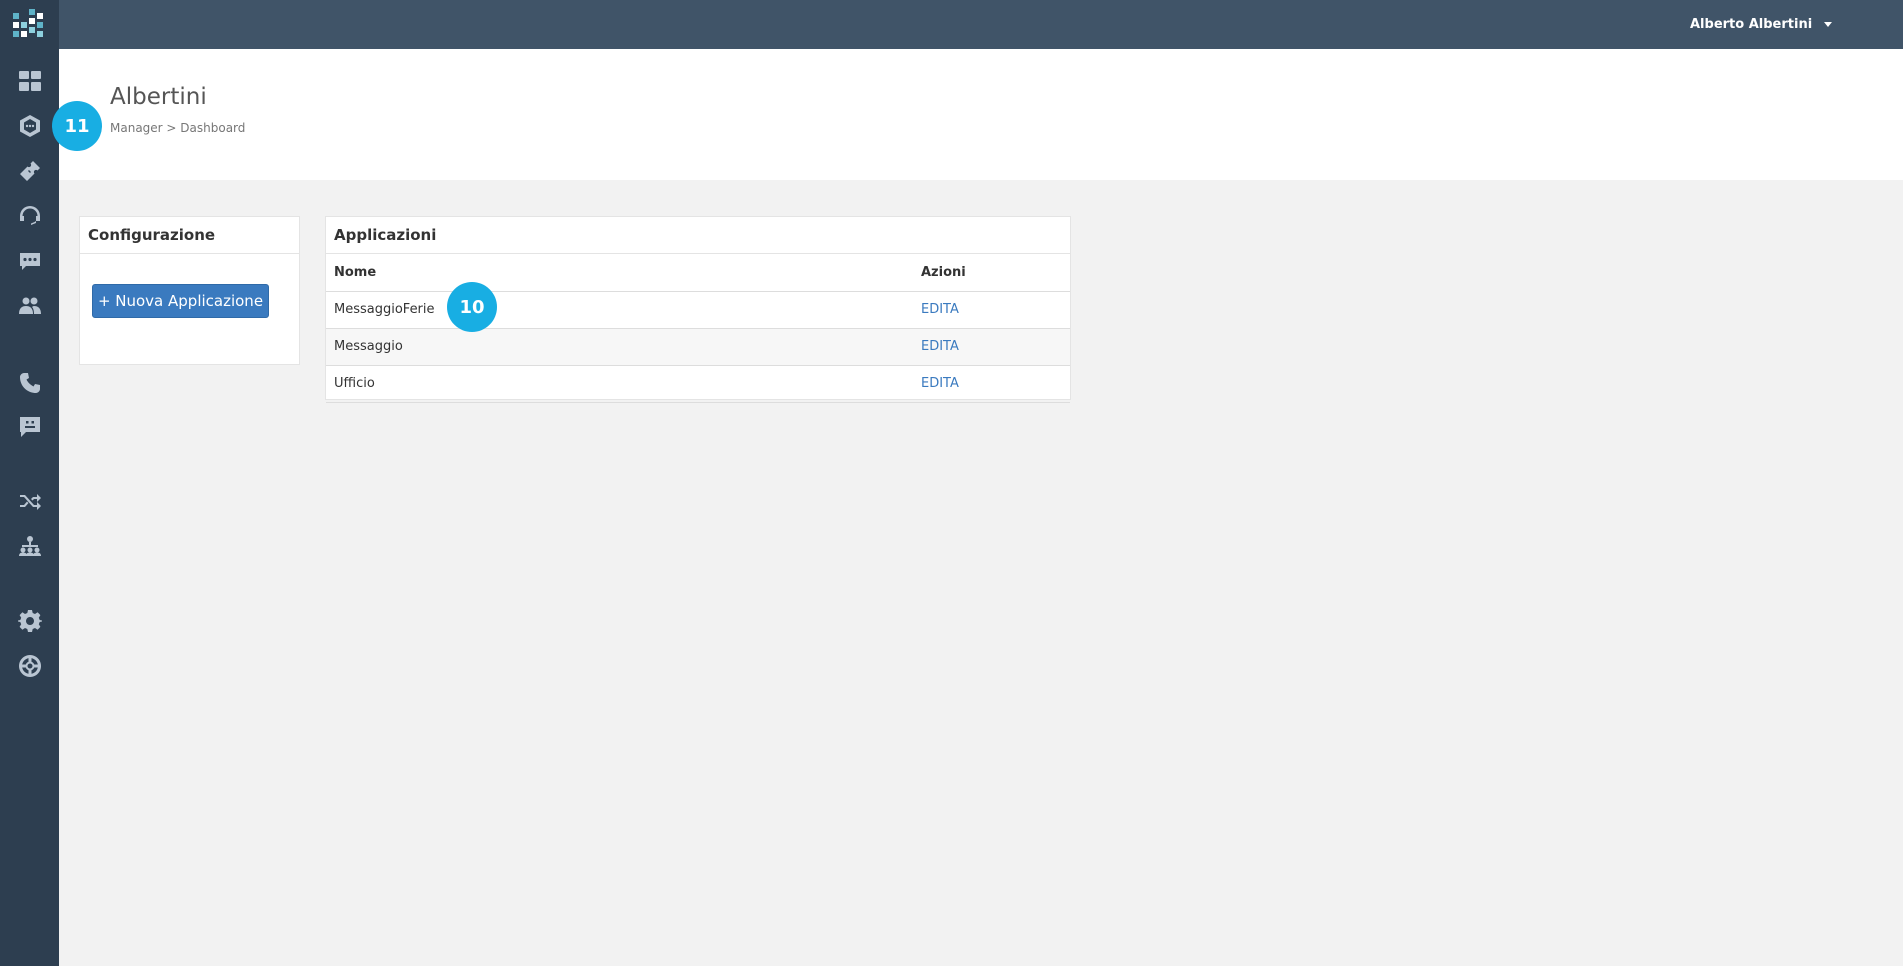 Image resolution: width=1903 pixels, height=966 pixels. I want to click on sidebar-item-help, so click(30, 666).